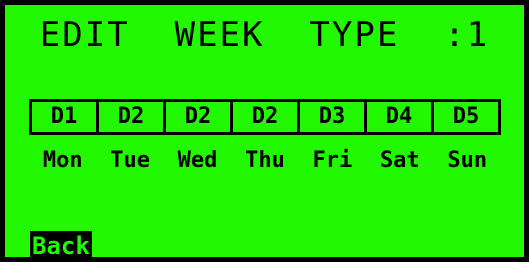  I want to click on day-type-thursday: D2, so click(266, 117).